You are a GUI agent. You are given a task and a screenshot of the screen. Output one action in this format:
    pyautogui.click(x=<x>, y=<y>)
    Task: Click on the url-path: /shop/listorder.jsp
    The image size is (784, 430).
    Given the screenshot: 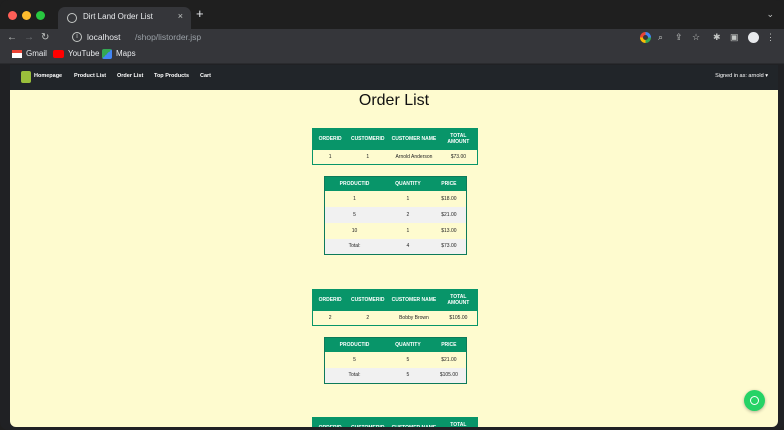 What is the action you would take?
    pyautogui.click(x=168, y=37)
    